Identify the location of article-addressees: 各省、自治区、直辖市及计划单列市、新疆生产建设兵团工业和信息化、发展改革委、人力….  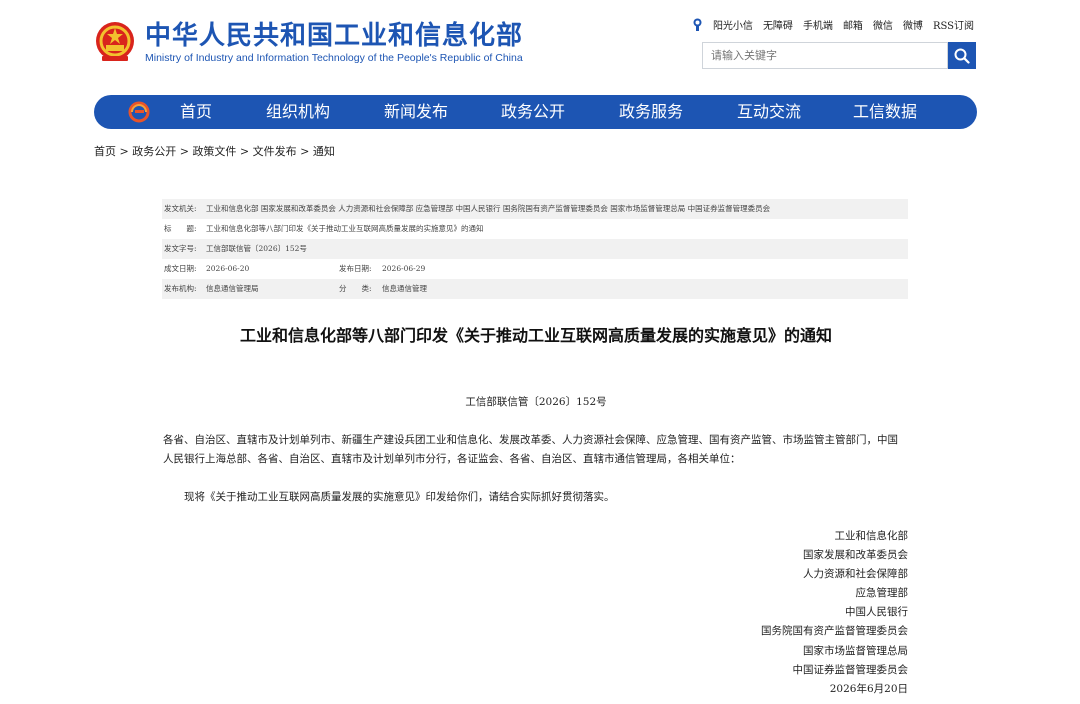
(530, 449).